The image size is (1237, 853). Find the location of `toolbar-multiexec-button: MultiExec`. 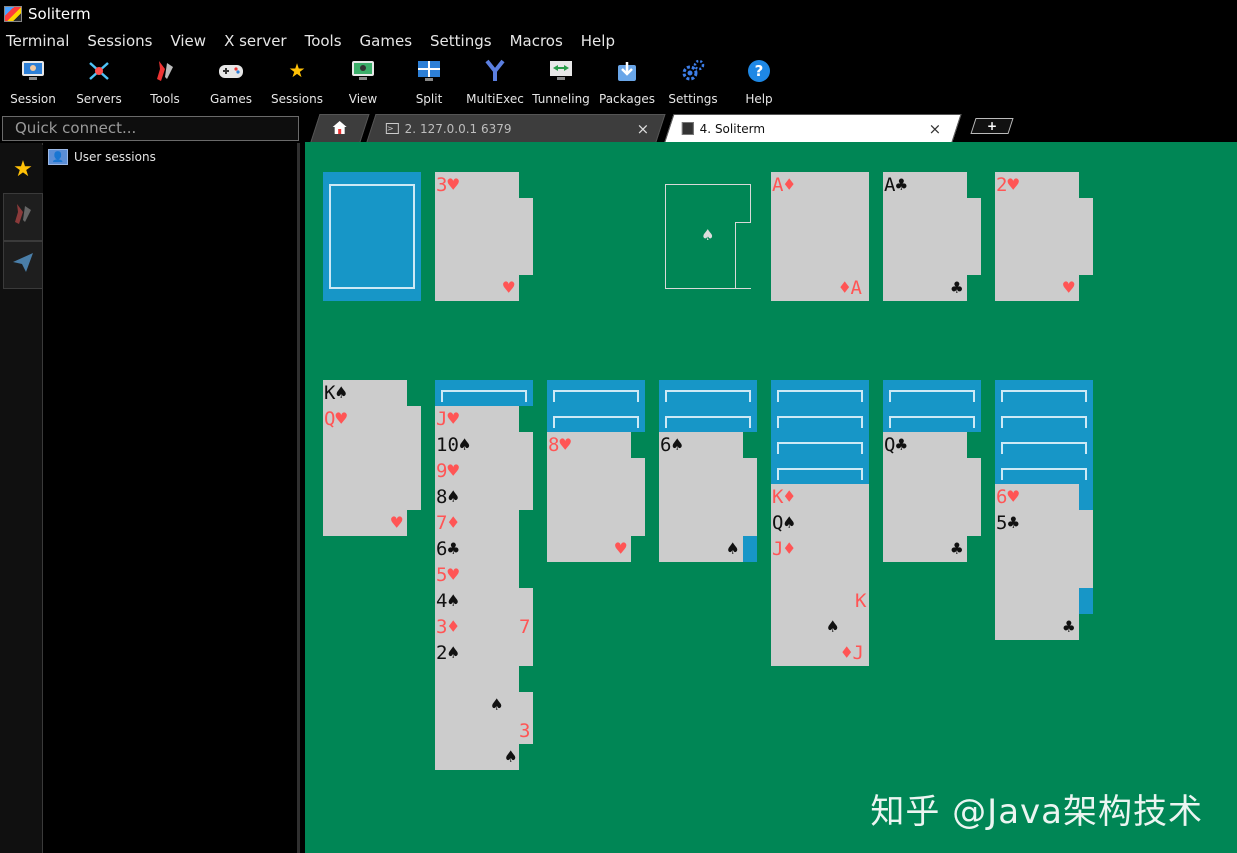

toolbar-multiexec-button: MultiExec is located at coordinates (495, 83).